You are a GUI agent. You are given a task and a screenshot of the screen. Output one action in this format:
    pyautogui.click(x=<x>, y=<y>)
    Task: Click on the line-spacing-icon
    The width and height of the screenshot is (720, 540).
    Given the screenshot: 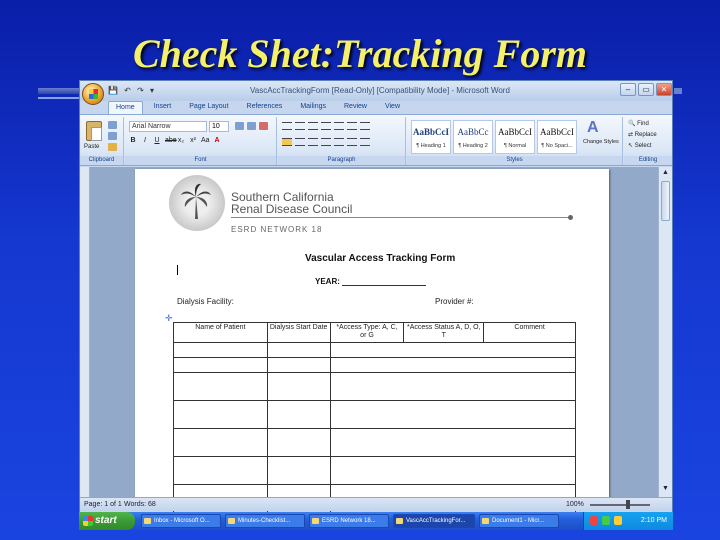 What is the action you would take?
    pyautogui.click(x=339, y=142)
    